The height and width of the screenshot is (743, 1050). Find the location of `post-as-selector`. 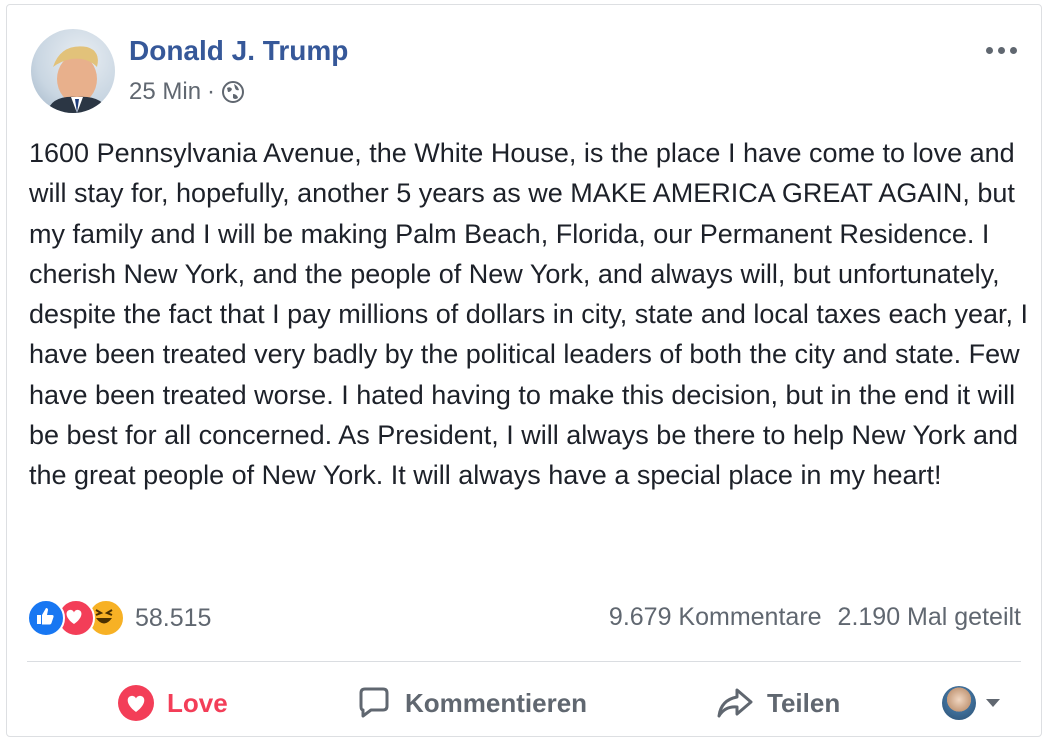

post-as-selector is located at coordinates (972, 703).